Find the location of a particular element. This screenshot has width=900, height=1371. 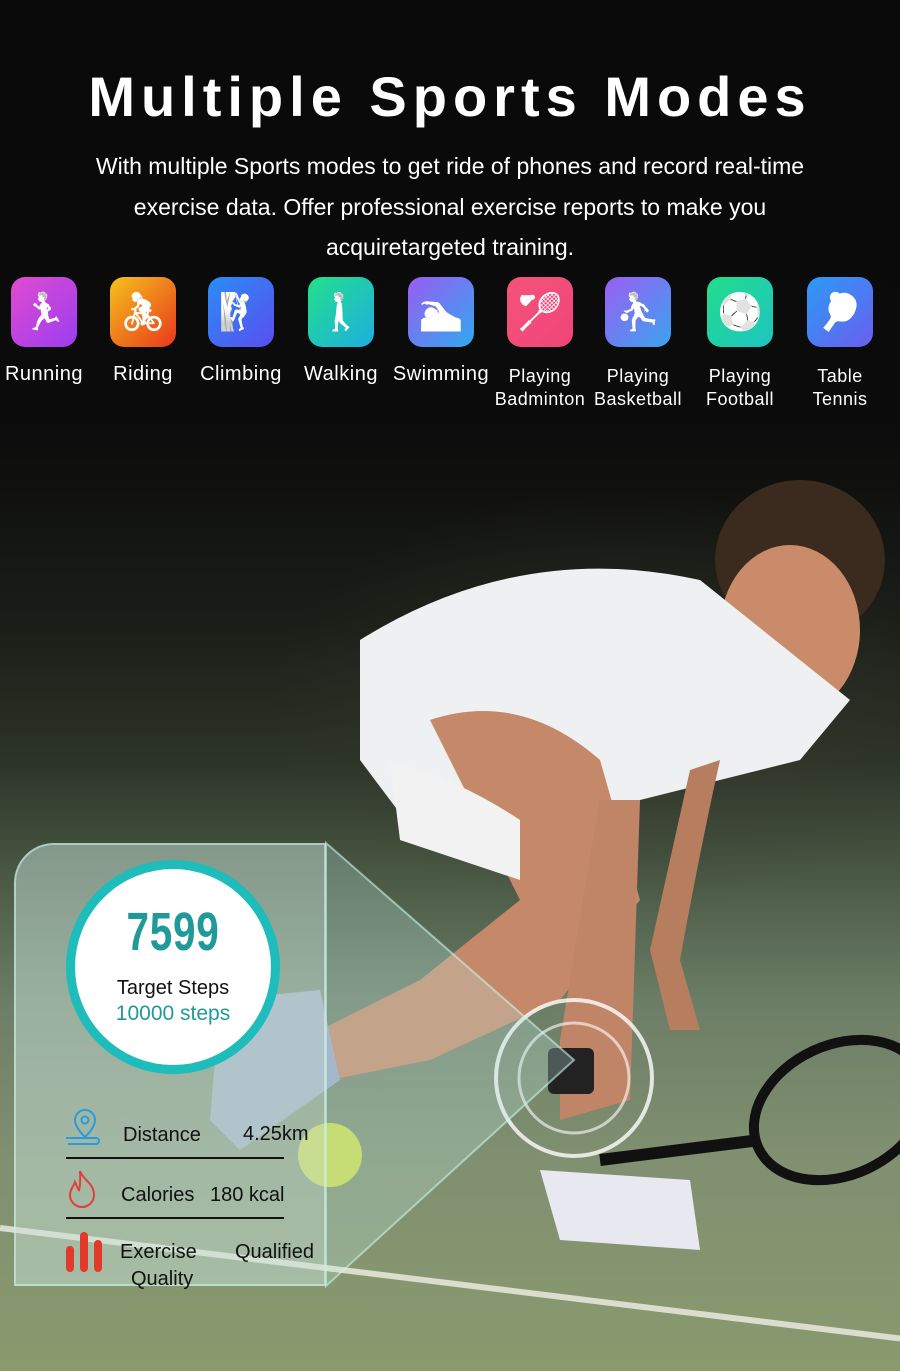

sport-mode-label: Running is located at coordinates (43, 374).